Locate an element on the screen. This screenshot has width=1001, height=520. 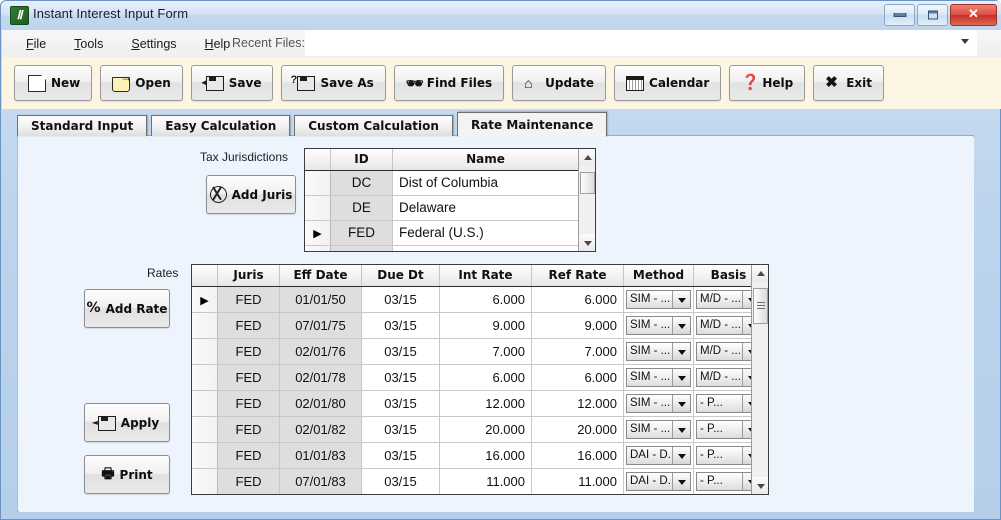
cell-int-rate: 16.000 is located at coordinates (486, 455).